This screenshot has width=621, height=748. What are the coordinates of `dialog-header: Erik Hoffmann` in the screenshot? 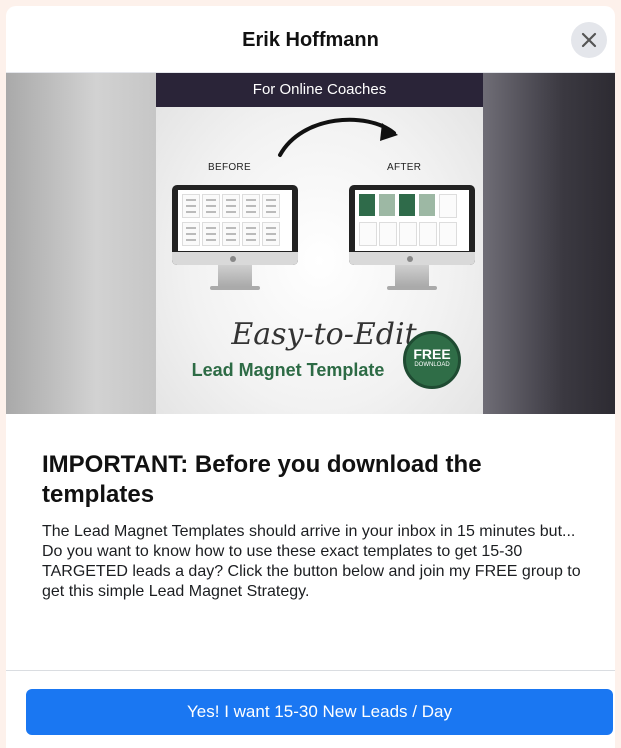 It's located at (310, 39).